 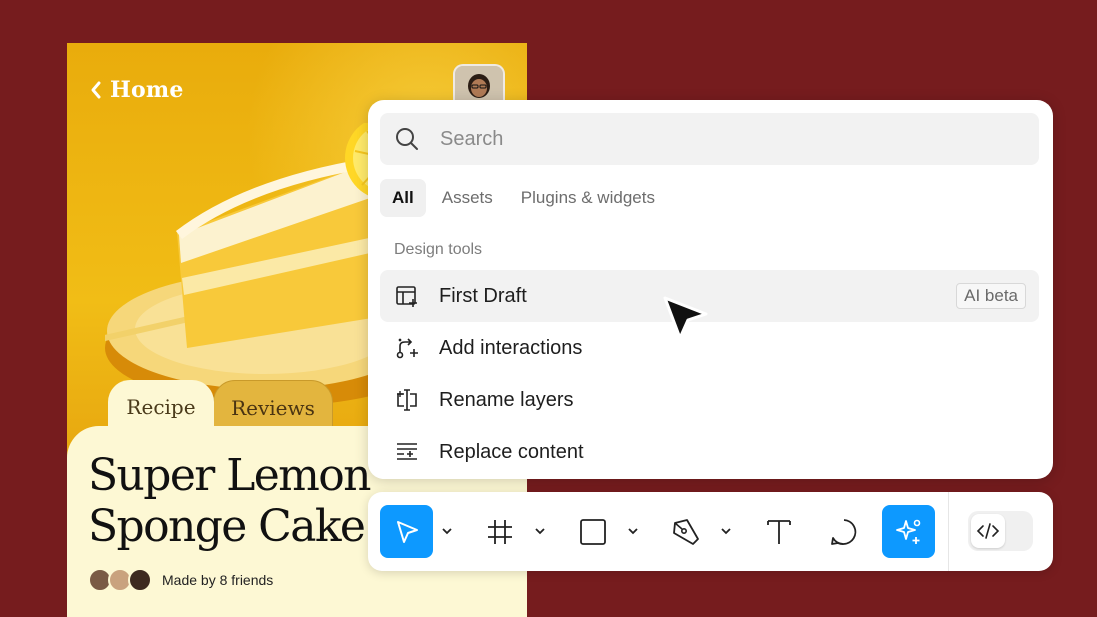 I want to click on code-icon, so click(x=988, y=531).